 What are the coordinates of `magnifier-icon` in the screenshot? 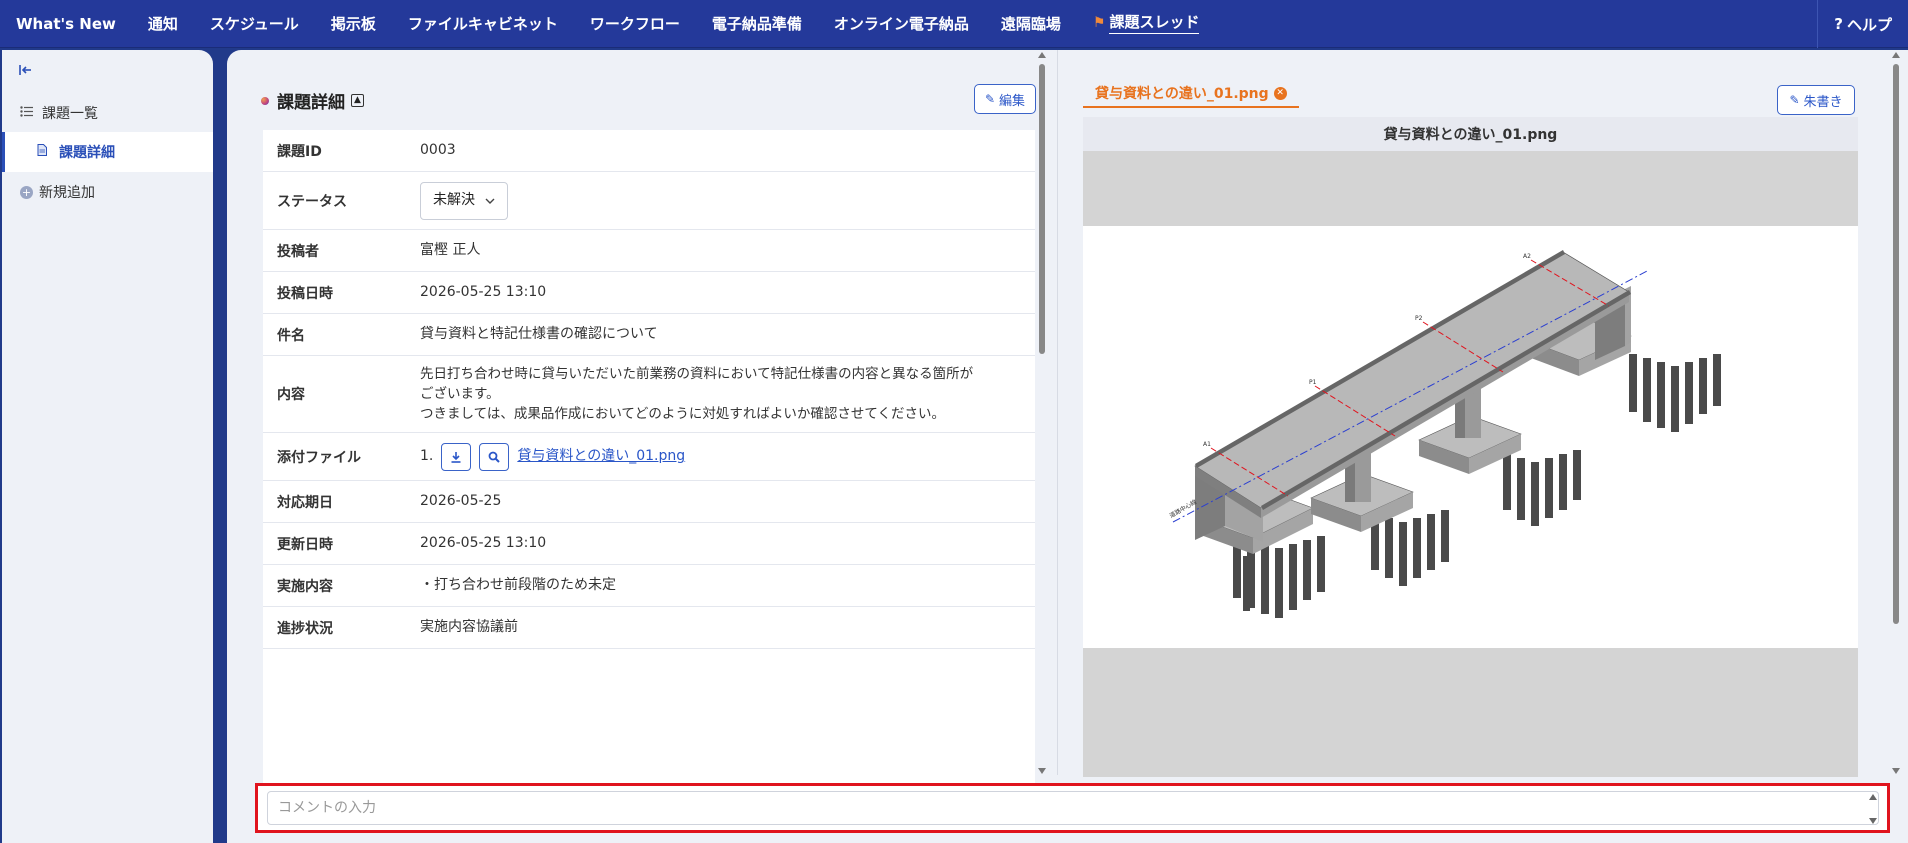 It's located at (494, 457).